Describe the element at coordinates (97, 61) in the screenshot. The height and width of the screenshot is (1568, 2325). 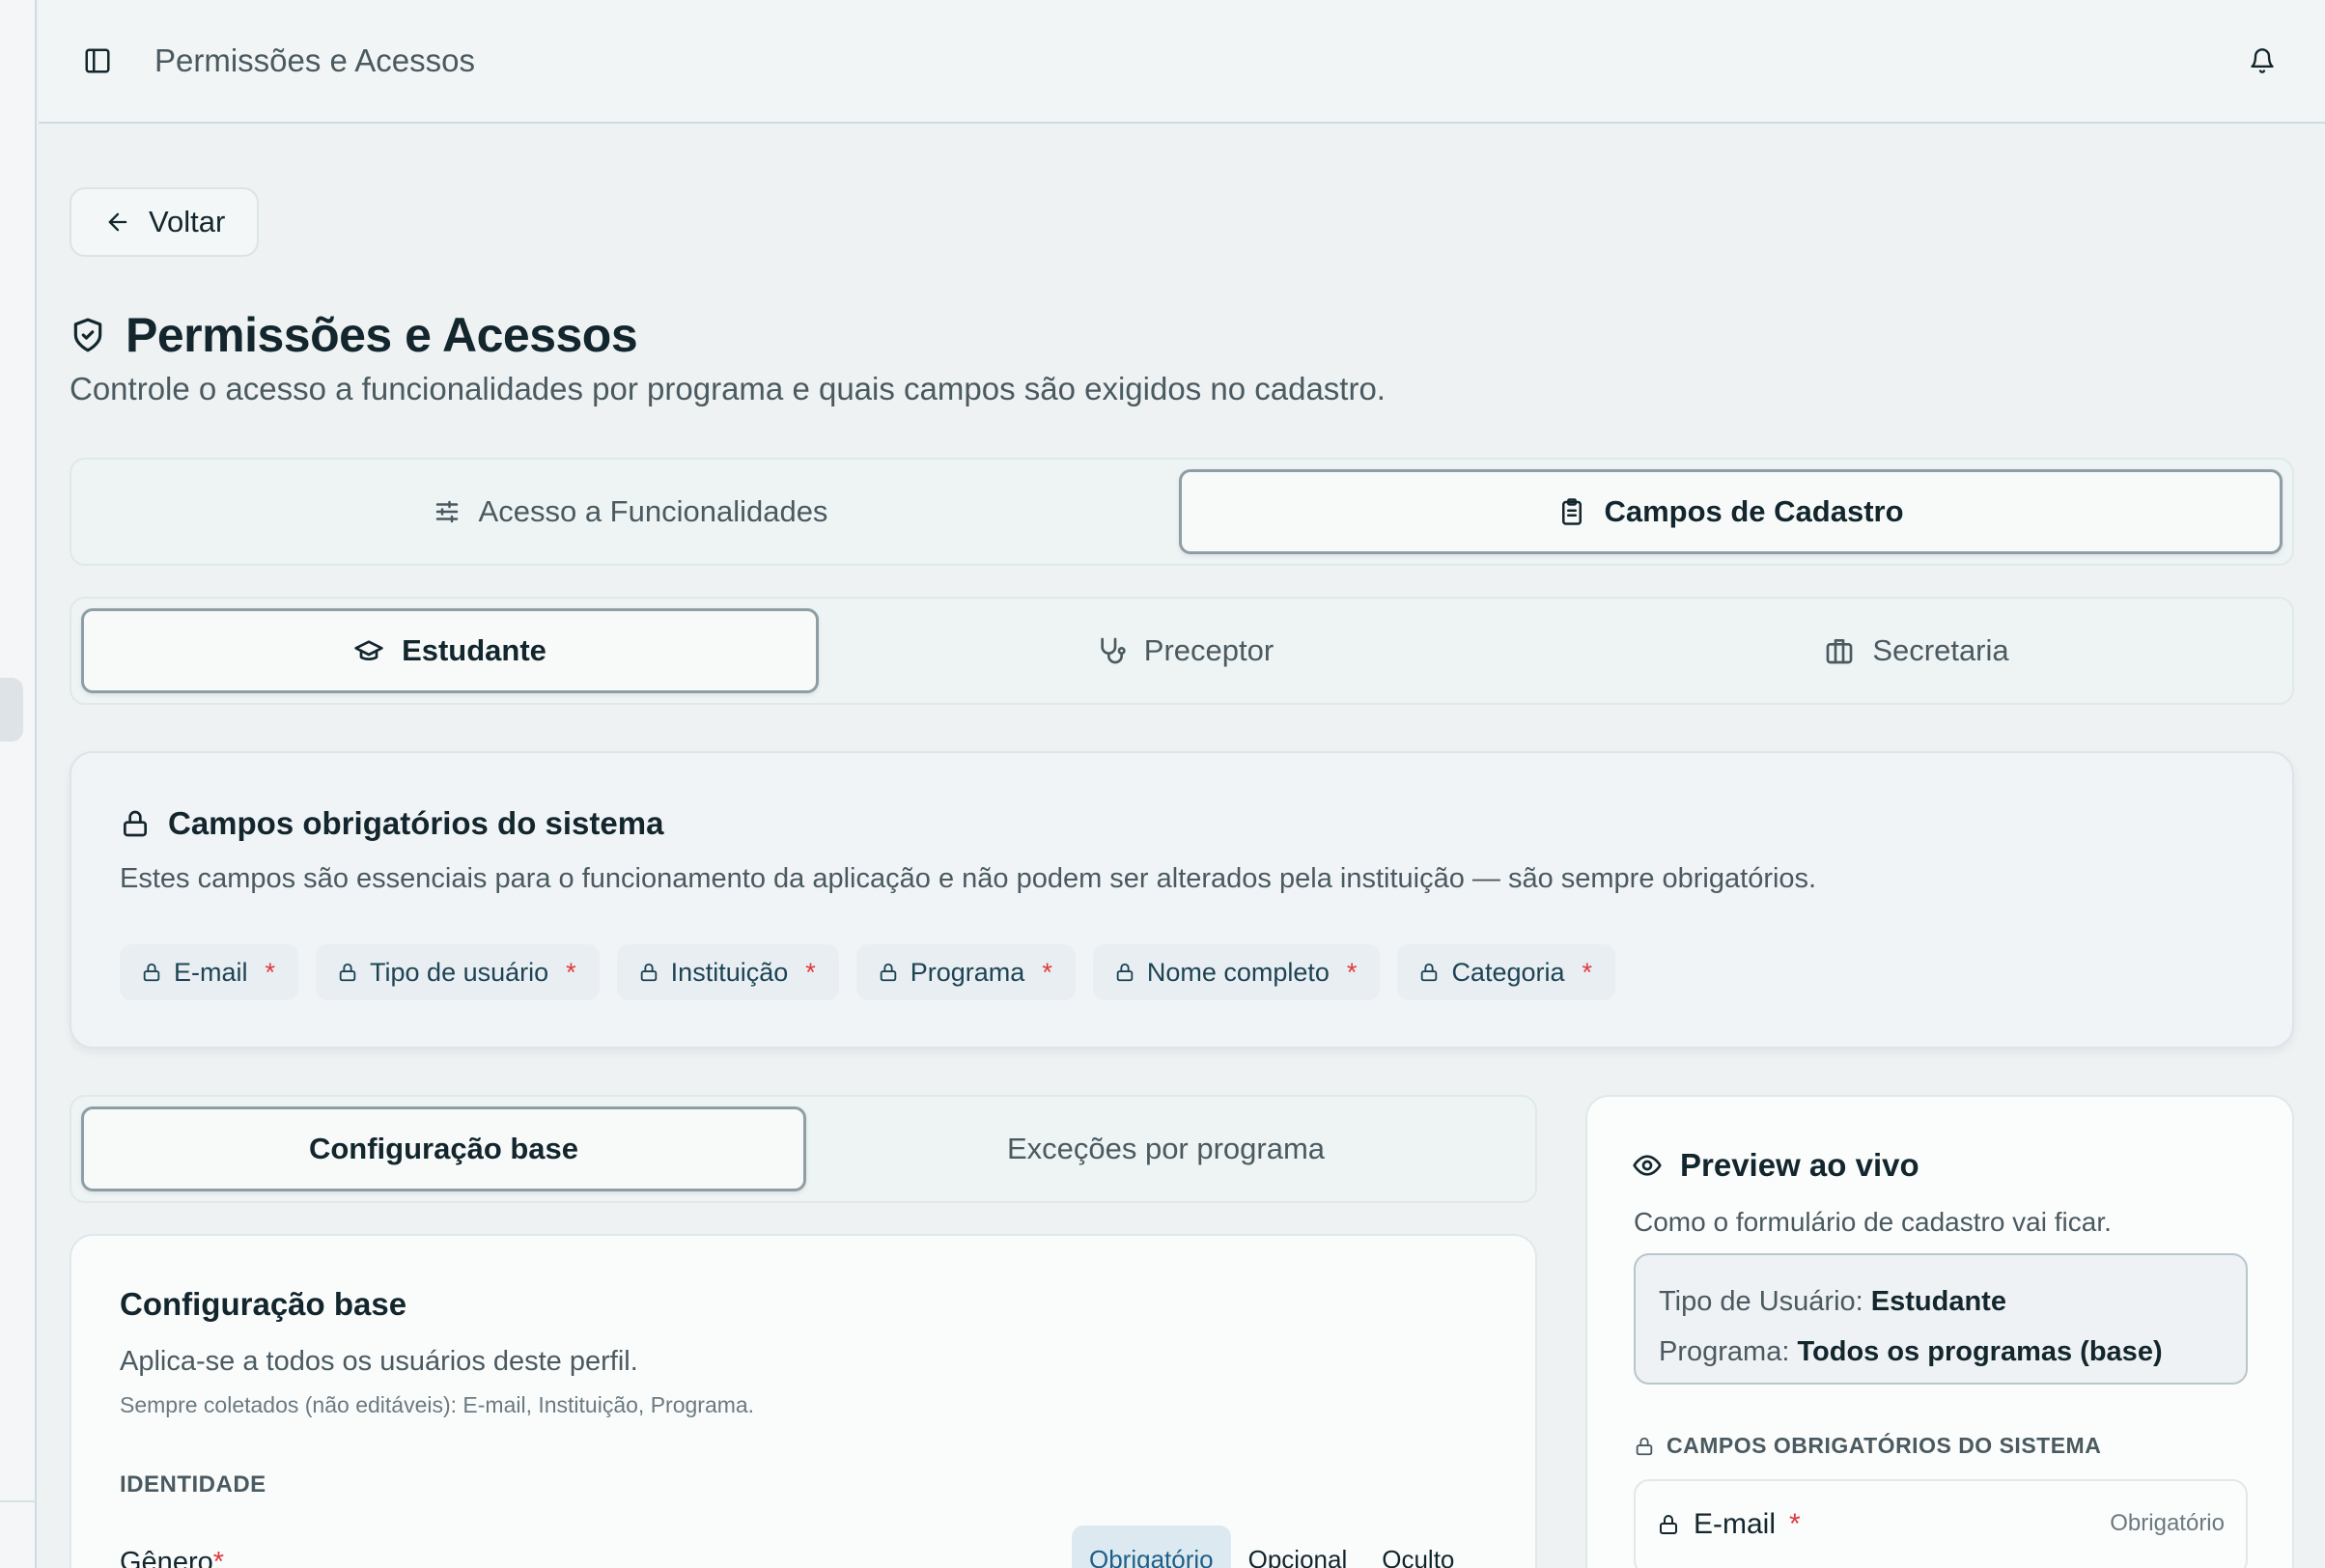
I see `sidebar-toggle-icon` at that location.